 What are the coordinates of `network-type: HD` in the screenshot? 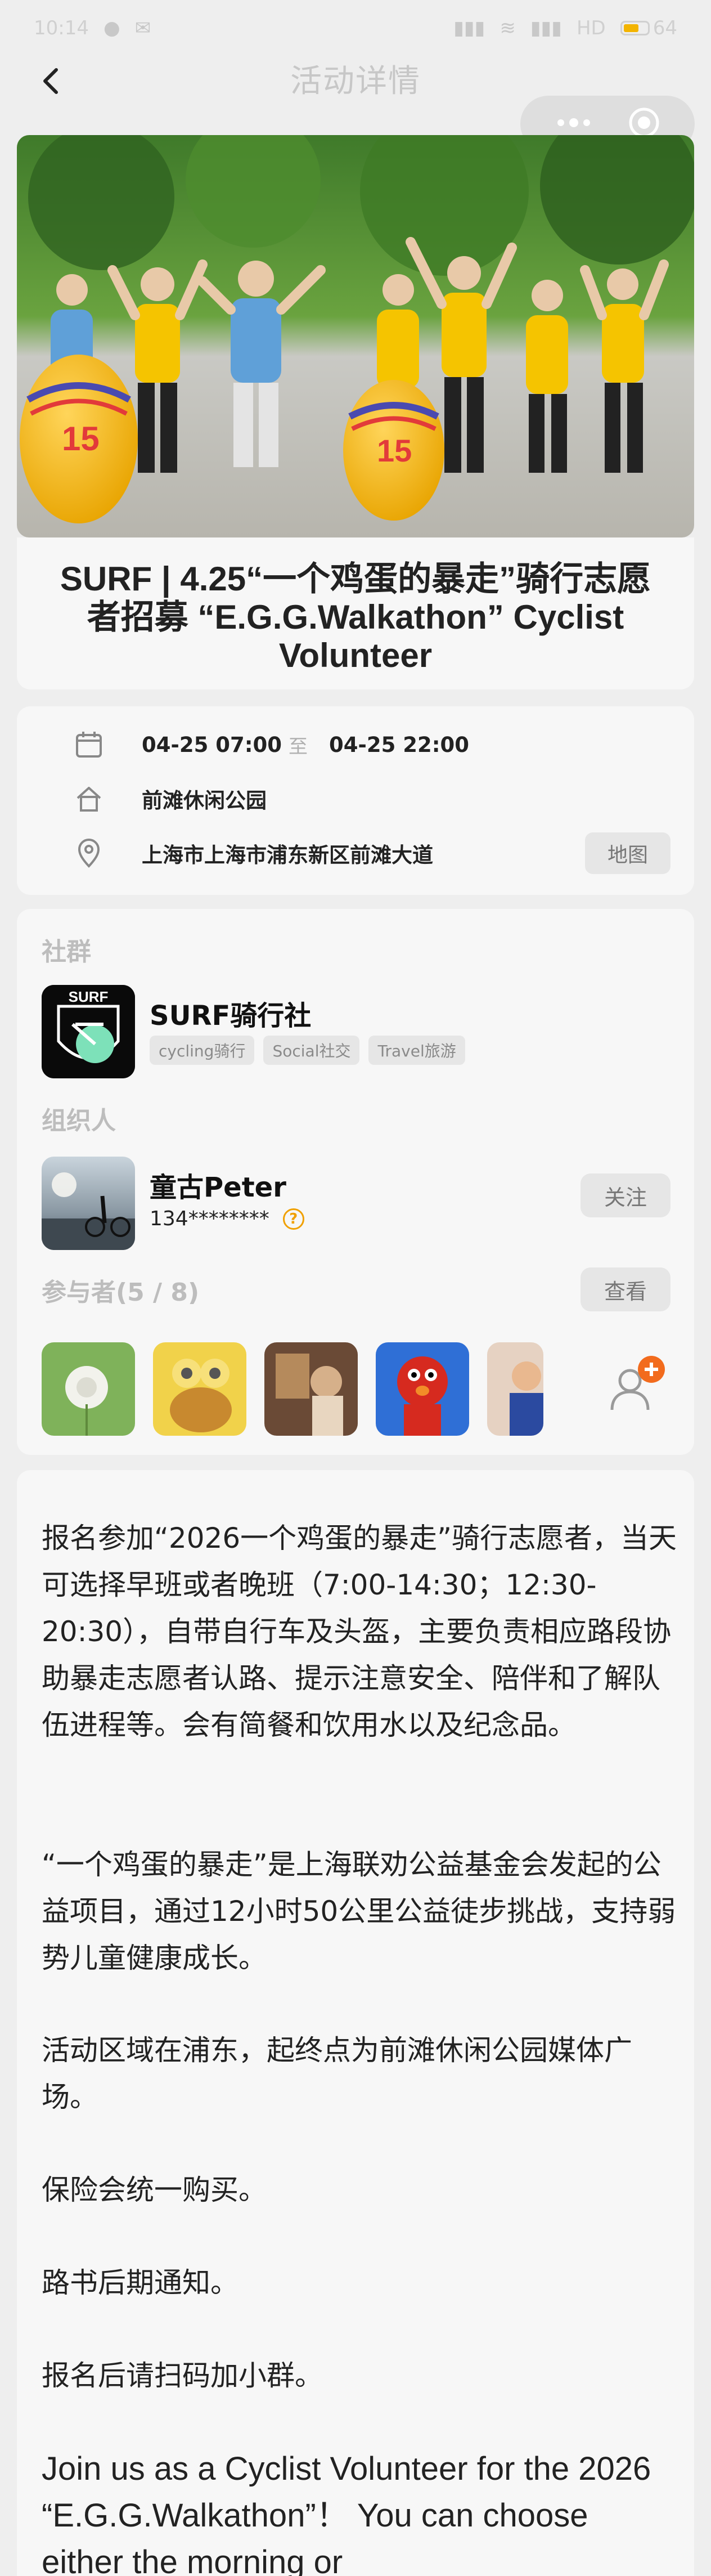 It's located at (591, 28).